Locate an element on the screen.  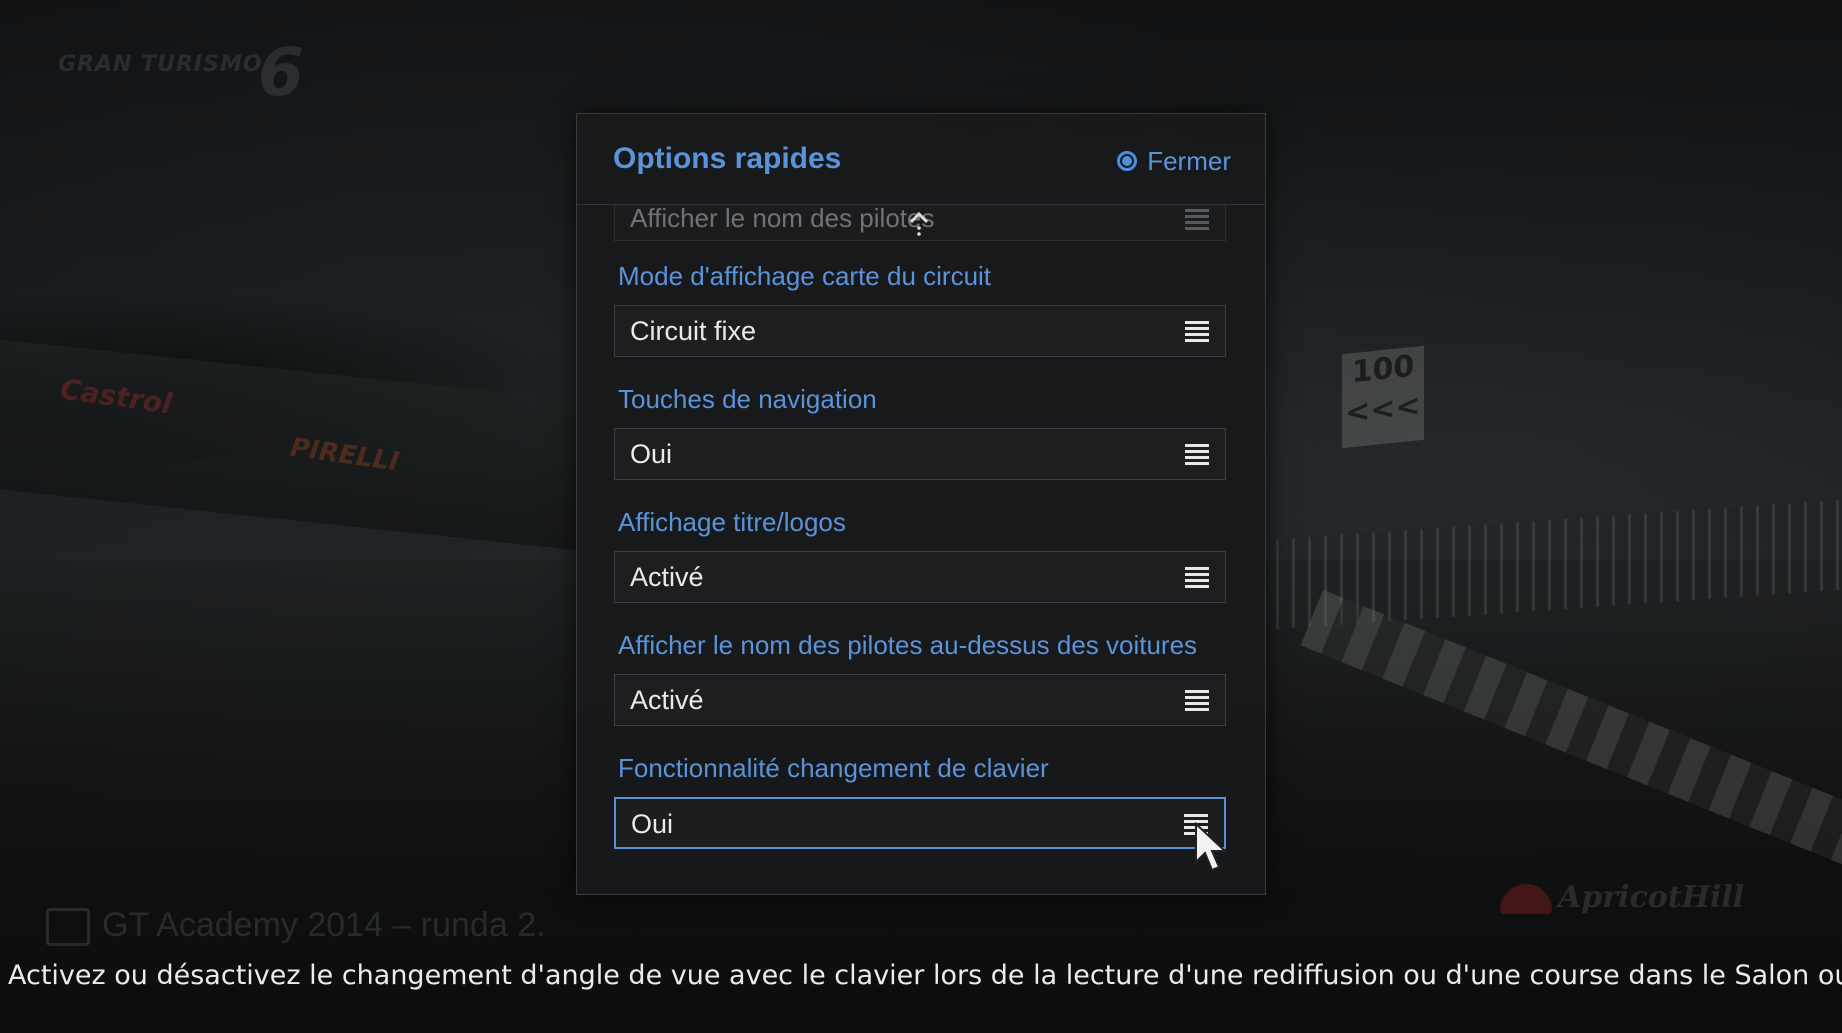
select-nav-keys: Oui is located at coordinates (920, 454).